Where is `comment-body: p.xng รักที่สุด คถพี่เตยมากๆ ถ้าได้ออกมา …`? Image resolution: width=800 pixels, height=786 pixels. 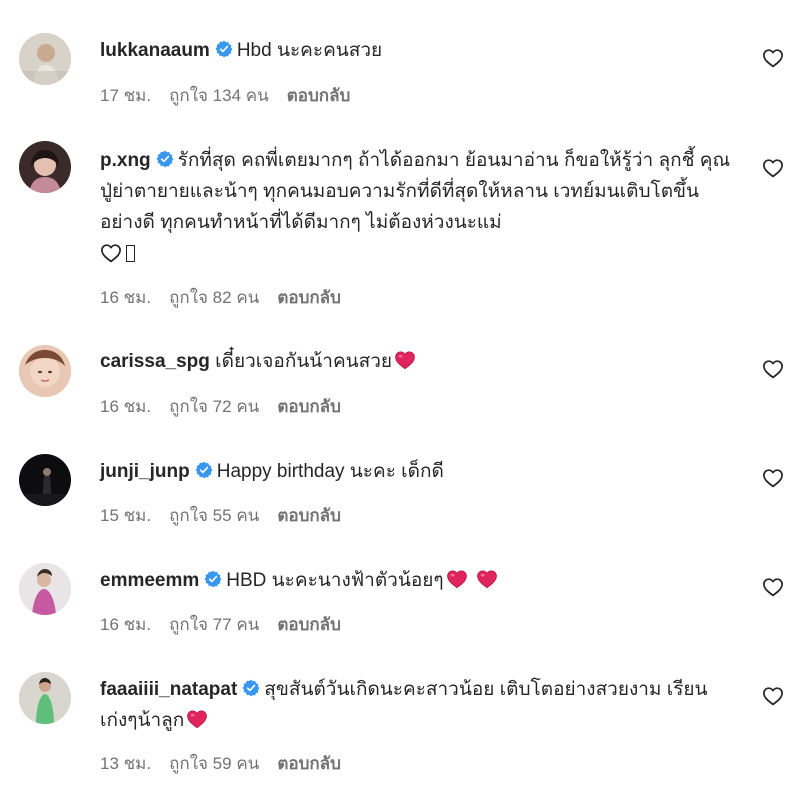
comment-body: p.xng รักที่สุด คถพี่เตยมากๆ ถ้าได้ออกมา … is located at coordinates (420, 207).